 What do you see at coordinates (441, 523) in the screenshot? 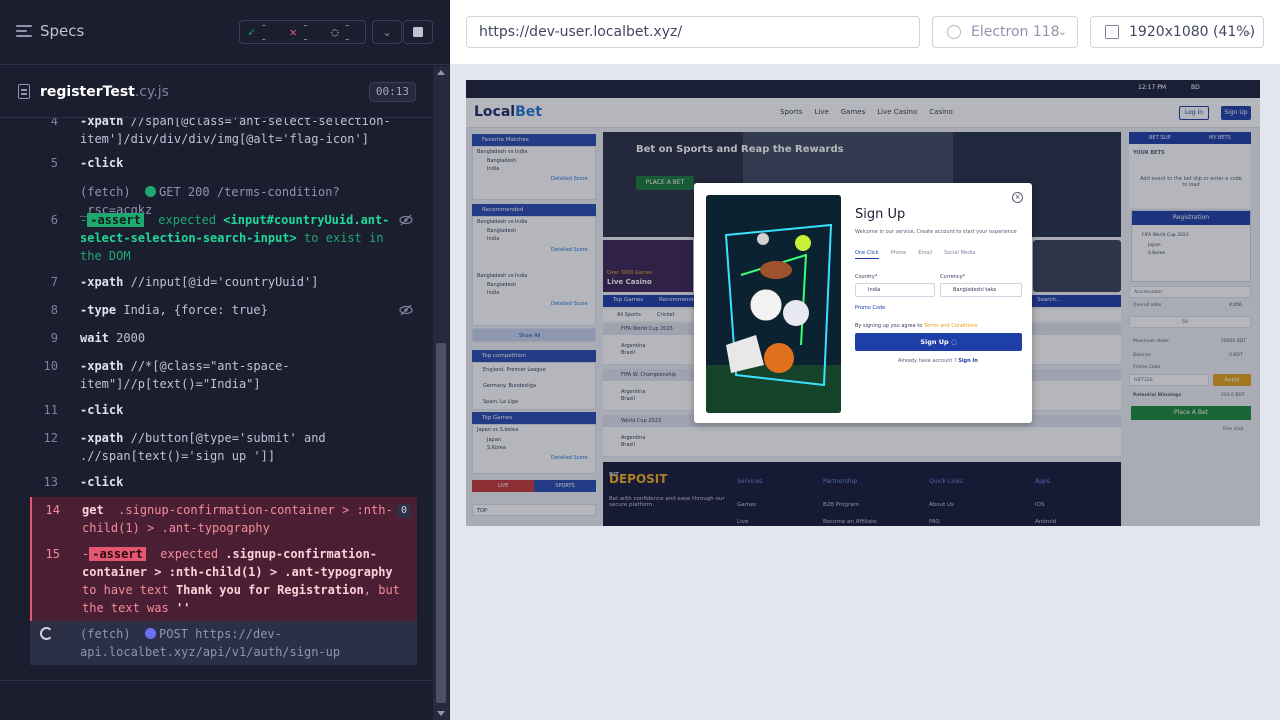
I see `scroll-thumb` at bounding box center [441, 523].